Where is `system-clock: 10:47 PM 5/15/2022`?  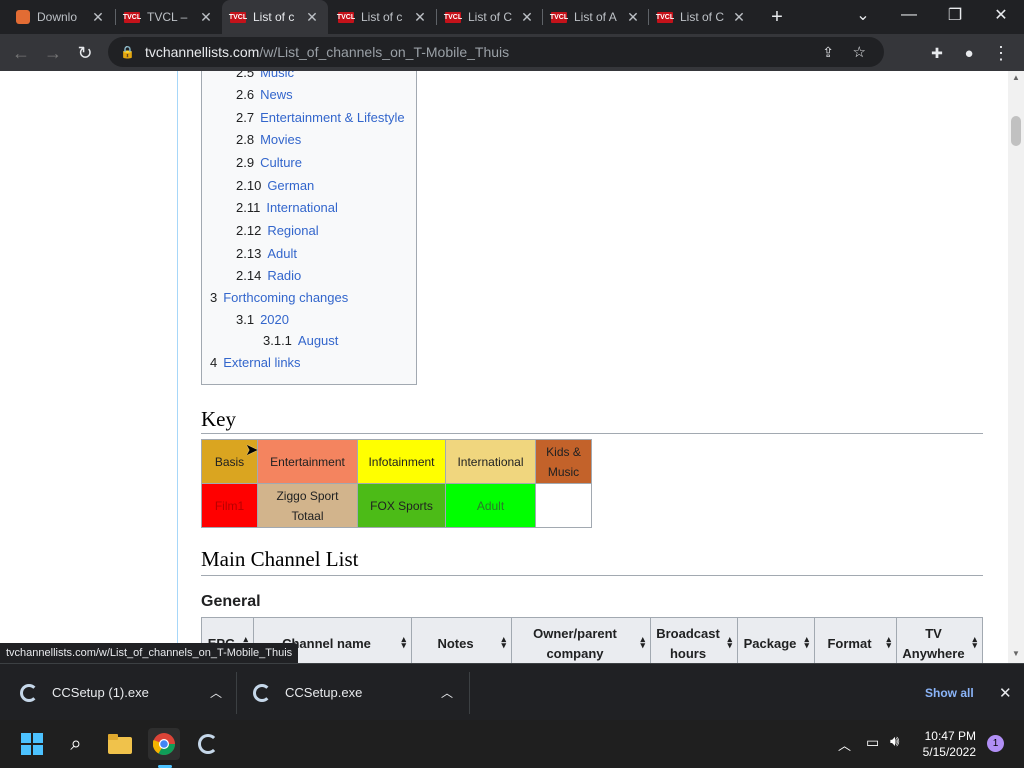 system-clock: 10:47 PM 5/15/2022 is located at coordinates (948, 744).